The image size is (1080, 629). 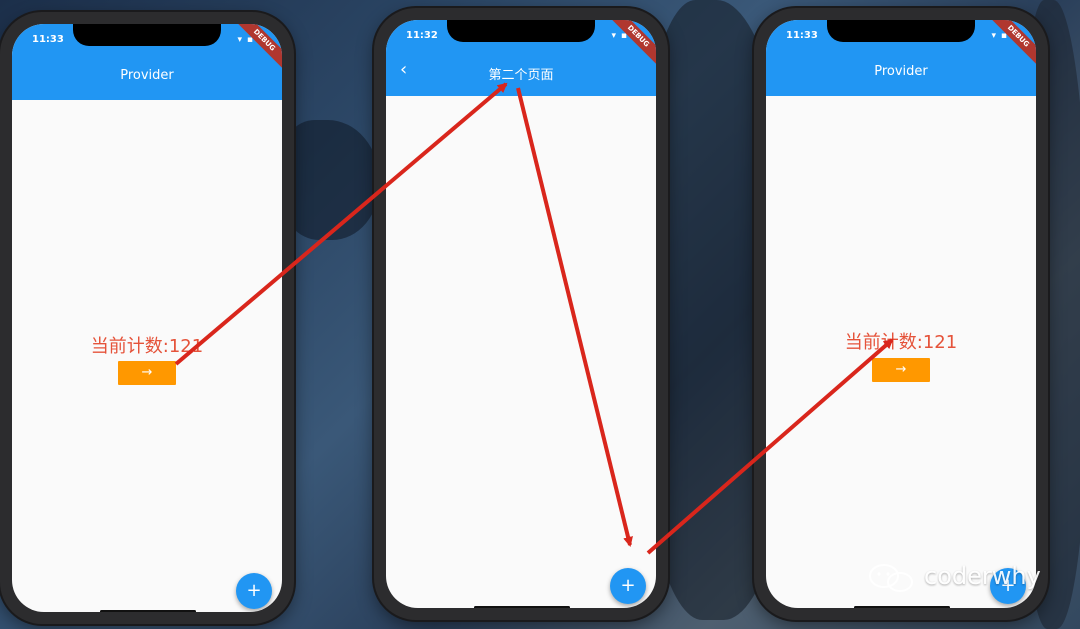 I want to click on status-time: 11:32, so click(x=422, y=35).